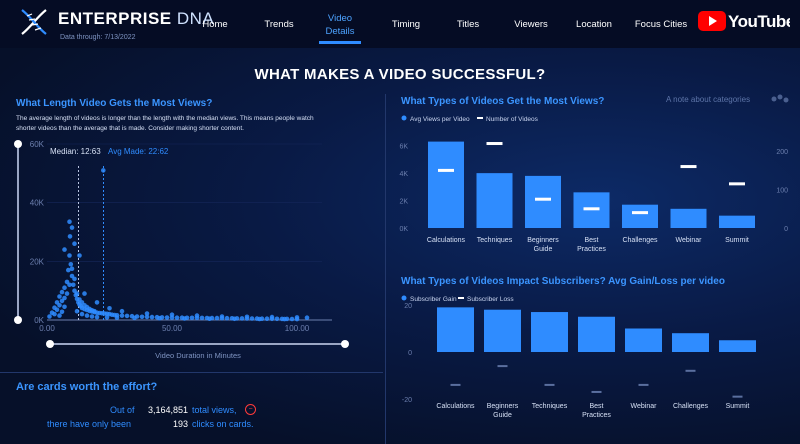 The height and width of the screenshot is (444, 800). I want to click on legend-gain-marker, so click(404, 298).